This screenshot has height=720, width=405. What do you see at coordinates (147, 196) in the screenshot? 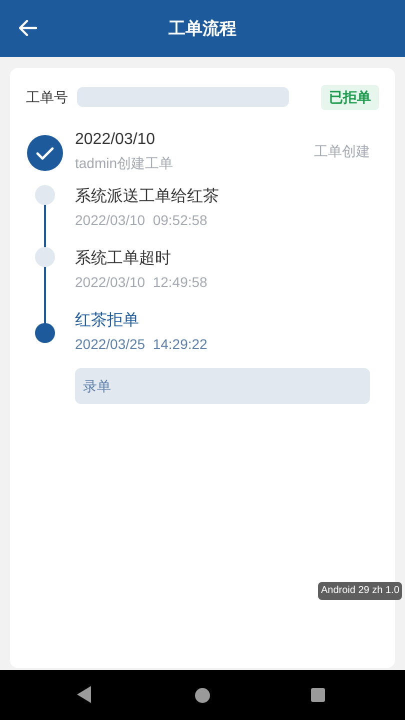
I see `step-title: 系统派送工单给红茶` at bounding box center [147, 196].